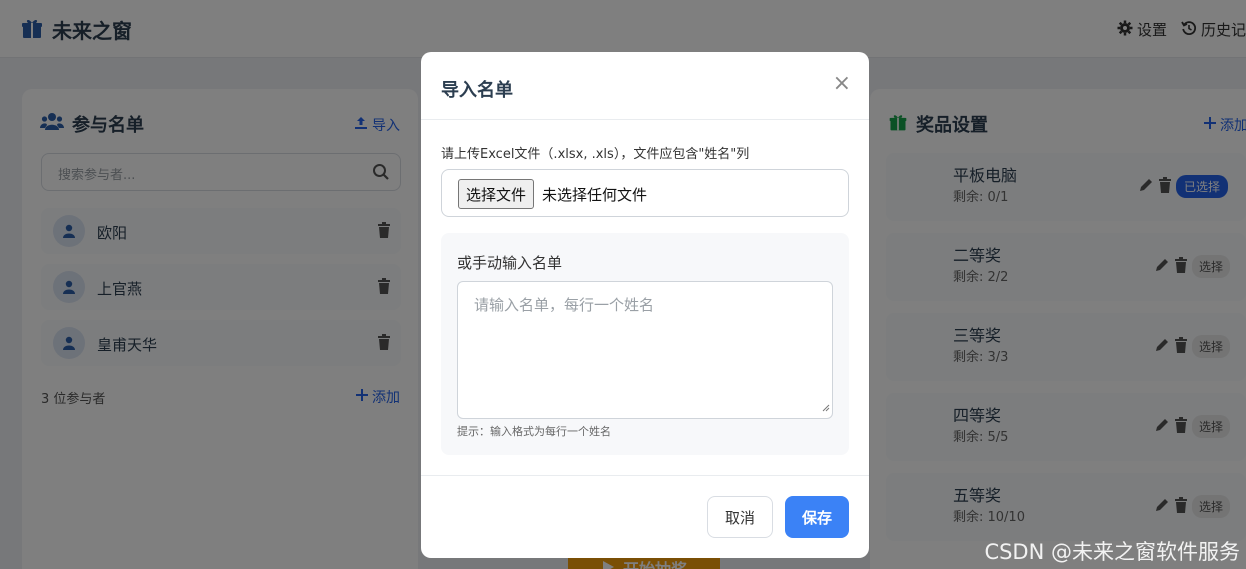 Image resolution: width=1246 pixels, height=569 pixels. Describe the element at coordinates (645, 350) in the screenshot. I see `names-textarea: 请输入名单，每行一个姓名` at that location.